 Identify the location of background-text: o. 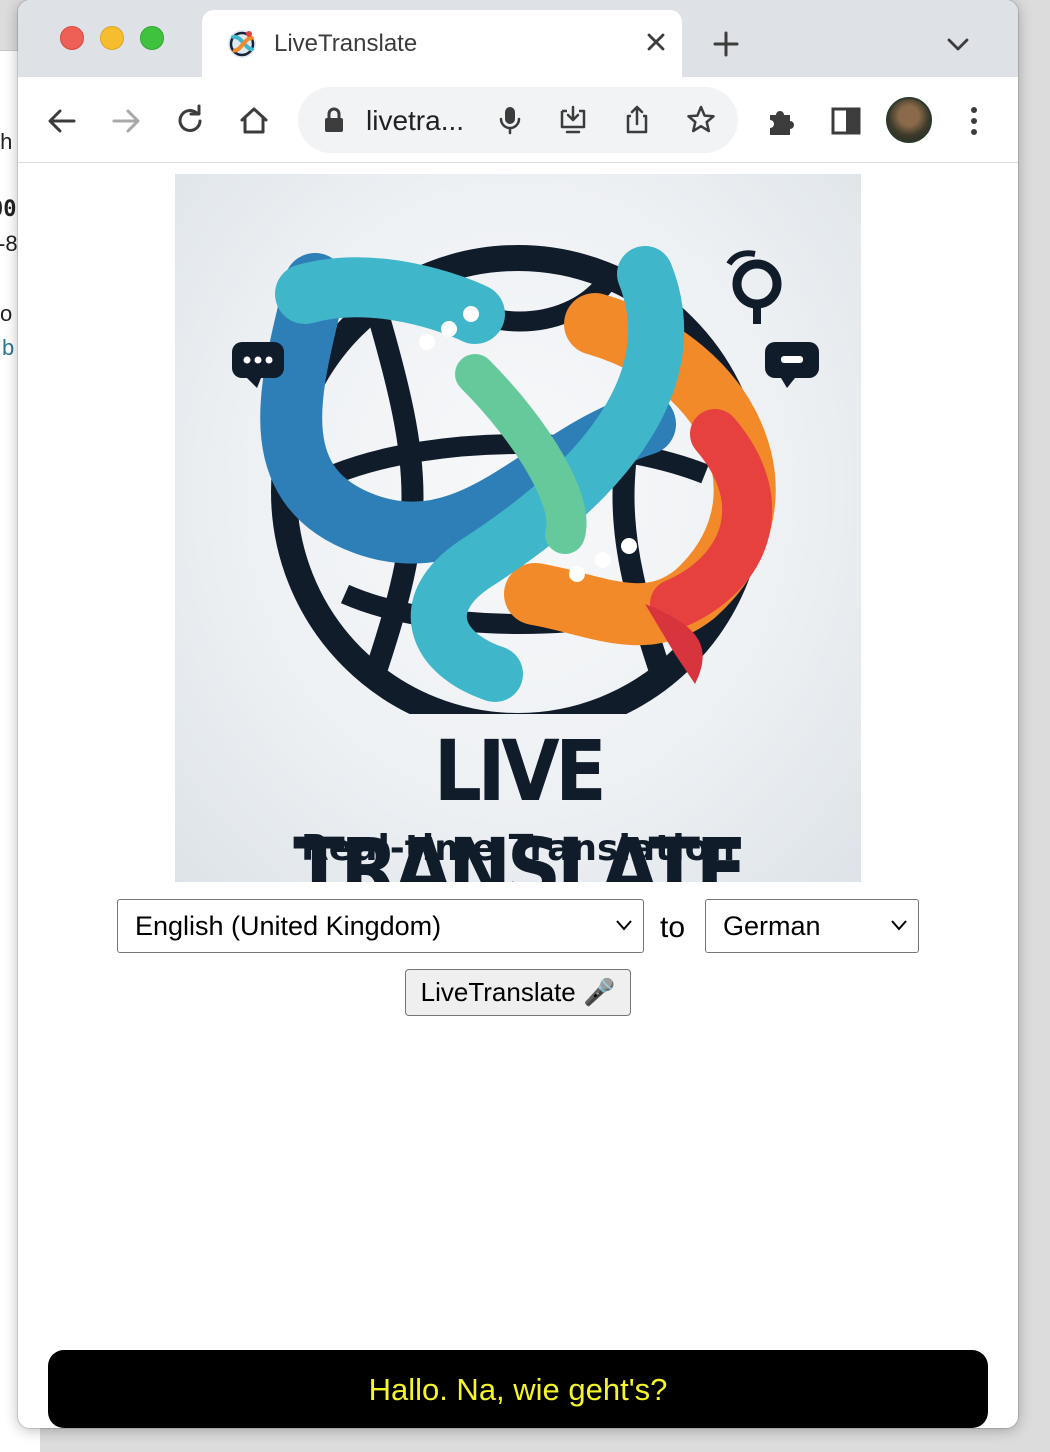
(6, 313).